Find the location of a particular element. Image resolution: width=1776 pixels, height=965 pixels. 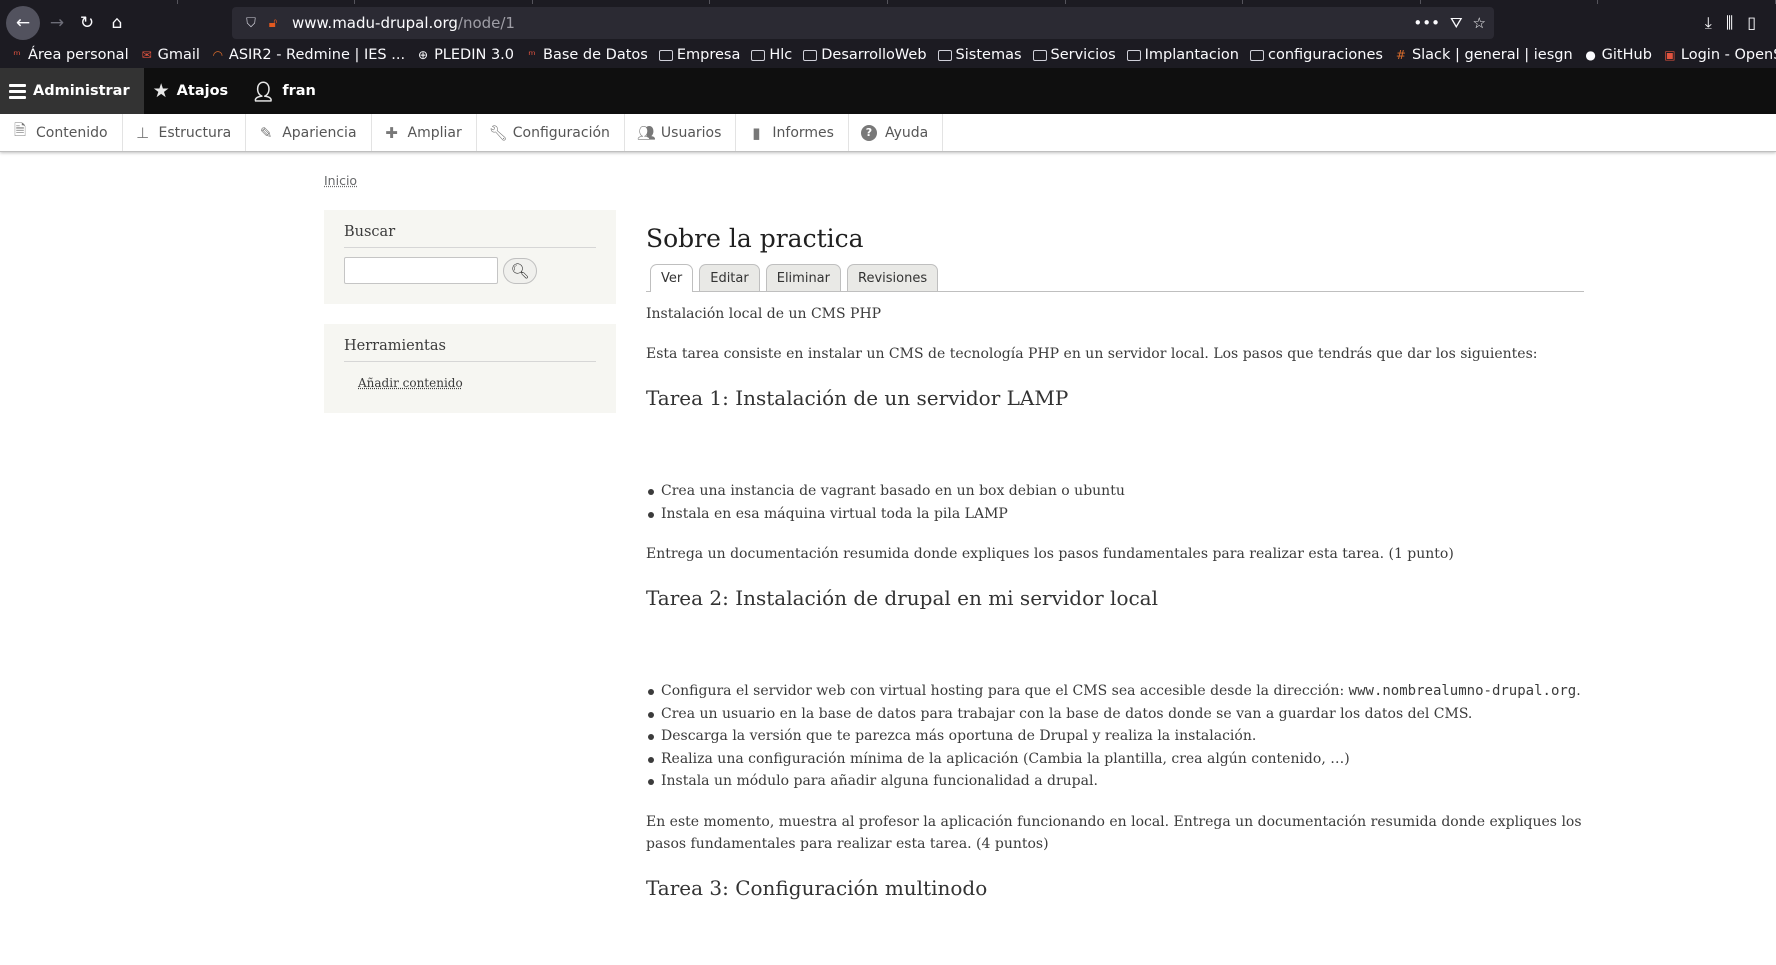

search-block: Buscar 🔍︎ is located at coordinates (470, 257).